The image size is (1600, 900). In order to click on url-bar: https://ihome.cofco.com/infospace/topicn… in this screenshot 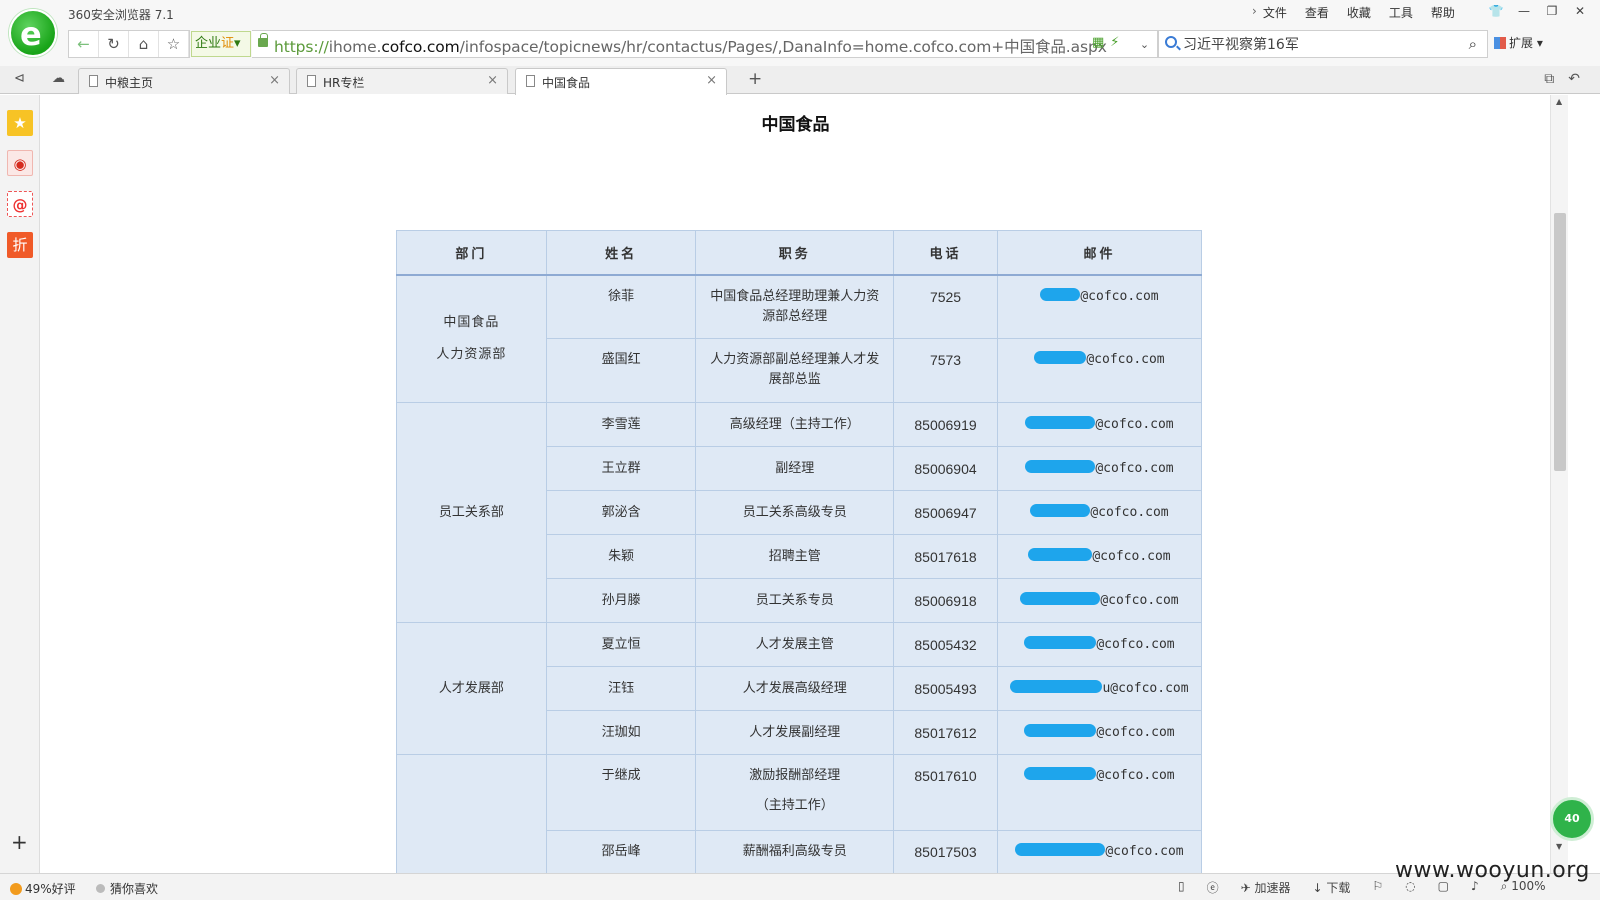, I will do `click(708, 44)`.